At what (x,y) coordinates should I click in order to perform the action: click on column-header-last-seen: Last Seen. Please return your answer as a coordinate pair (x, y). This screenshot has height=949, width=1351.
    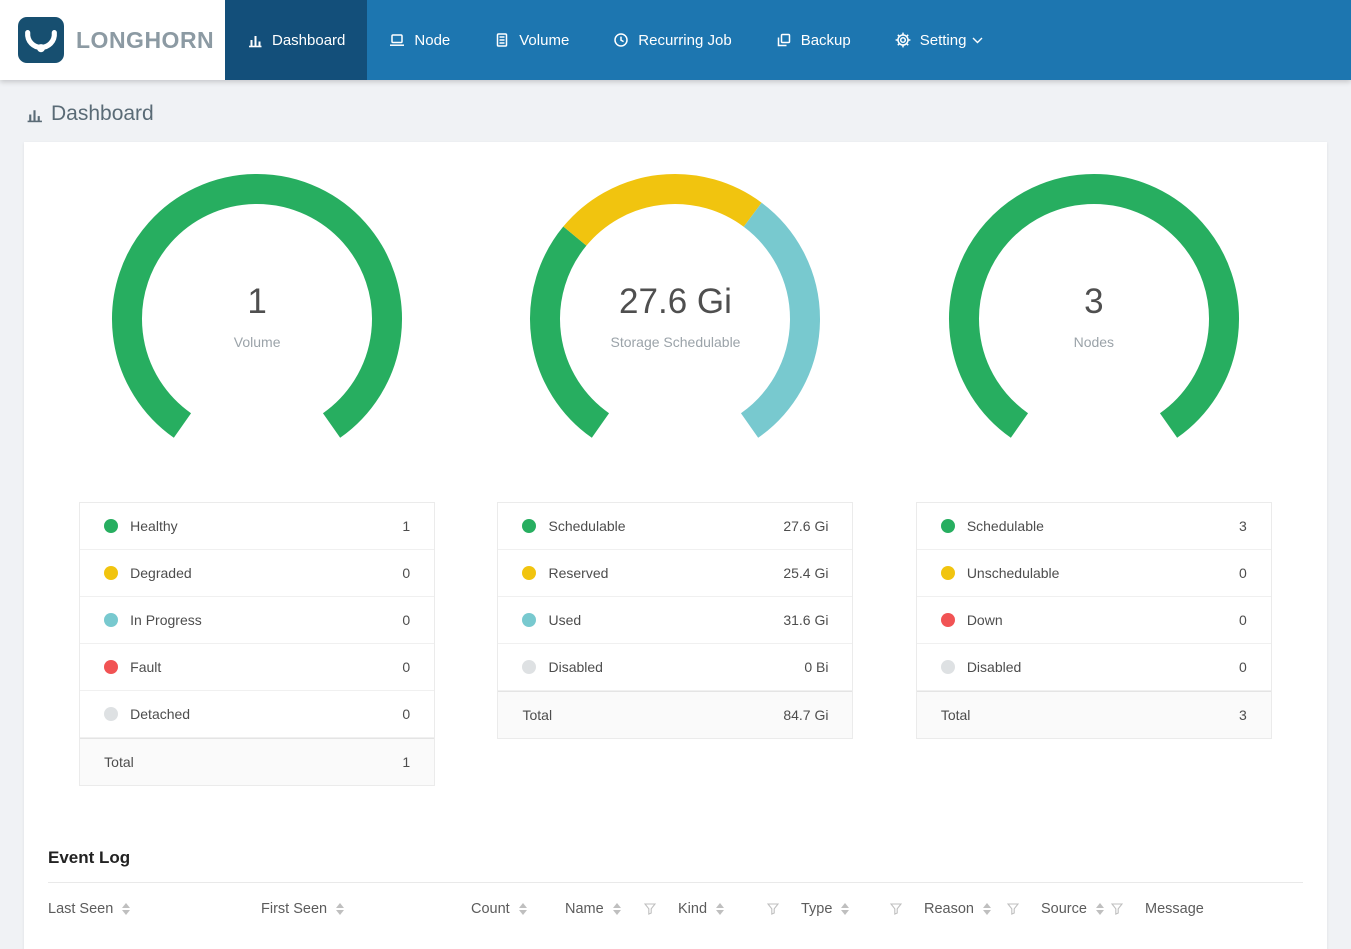
    Looking at the image, I should click on (154, 909).